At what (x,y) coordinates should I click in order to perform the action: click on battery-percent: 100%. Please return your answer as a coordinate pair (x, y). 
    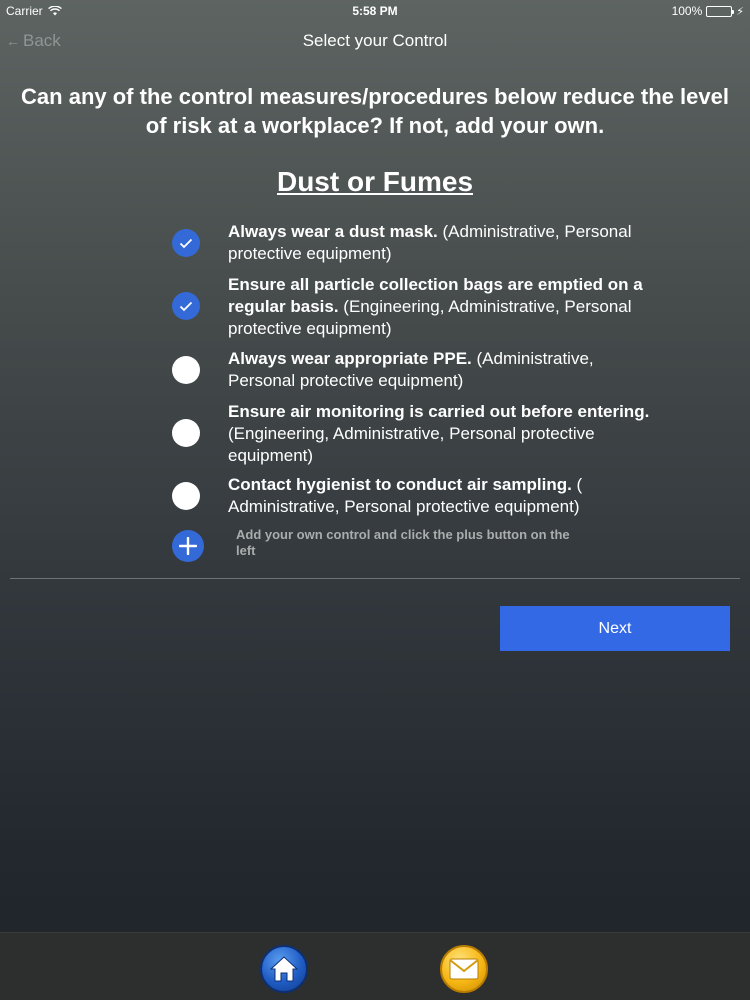
    Looking at the image, I should click on (687, 11).